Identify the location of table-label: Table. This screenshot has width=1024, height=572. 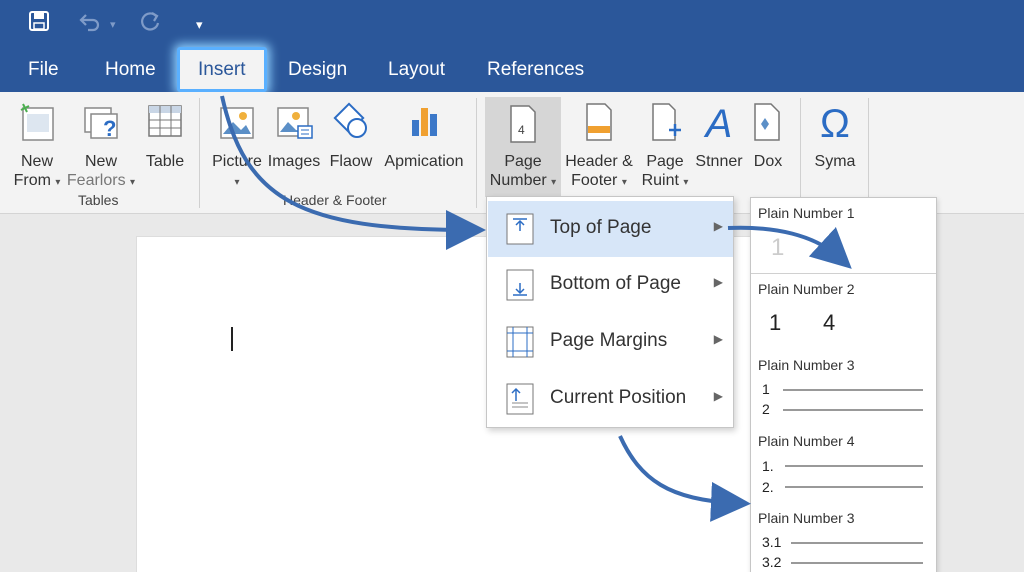
(165, 161).